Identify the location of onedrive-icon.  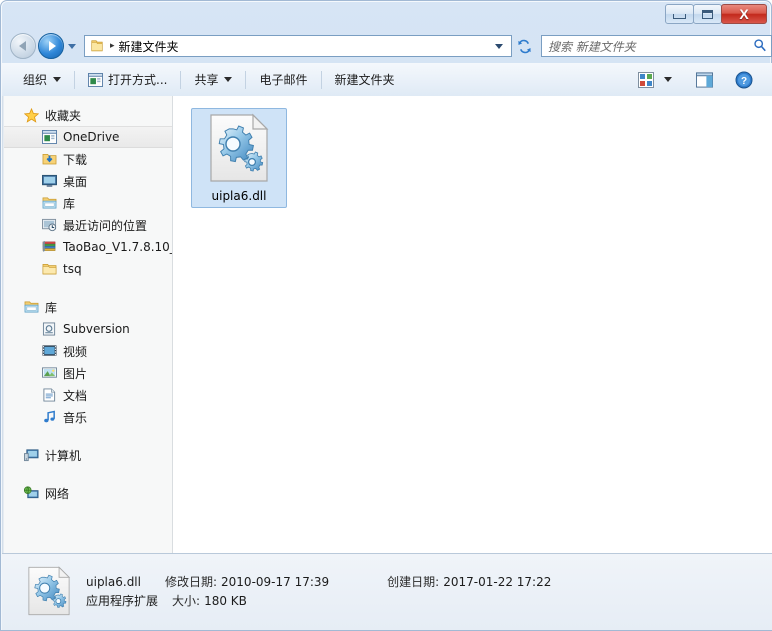
(49, 137).